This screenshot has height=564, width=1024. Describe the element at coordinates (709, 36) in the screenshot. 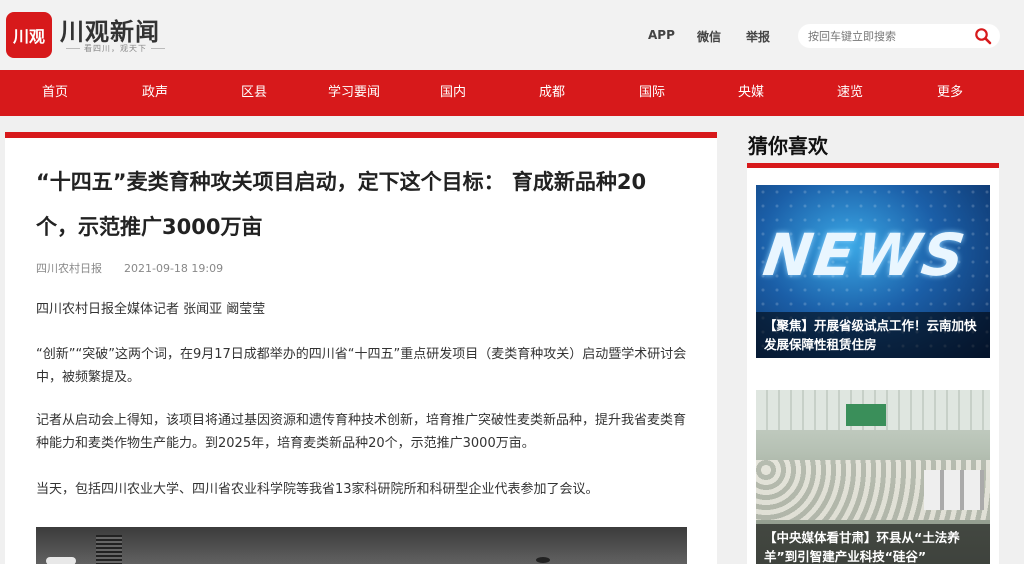

I see `wechat-link: 微信` at that location.